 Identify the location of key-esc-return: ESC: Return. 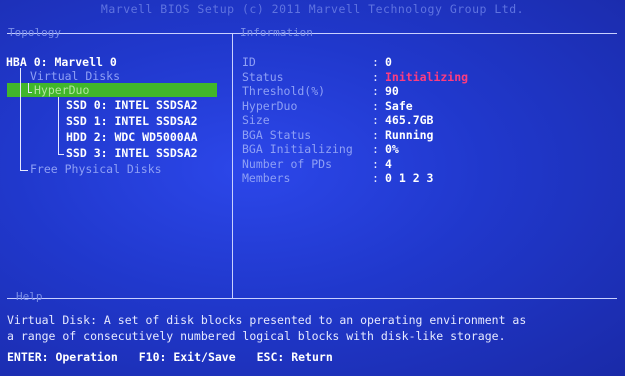
(295, 357).